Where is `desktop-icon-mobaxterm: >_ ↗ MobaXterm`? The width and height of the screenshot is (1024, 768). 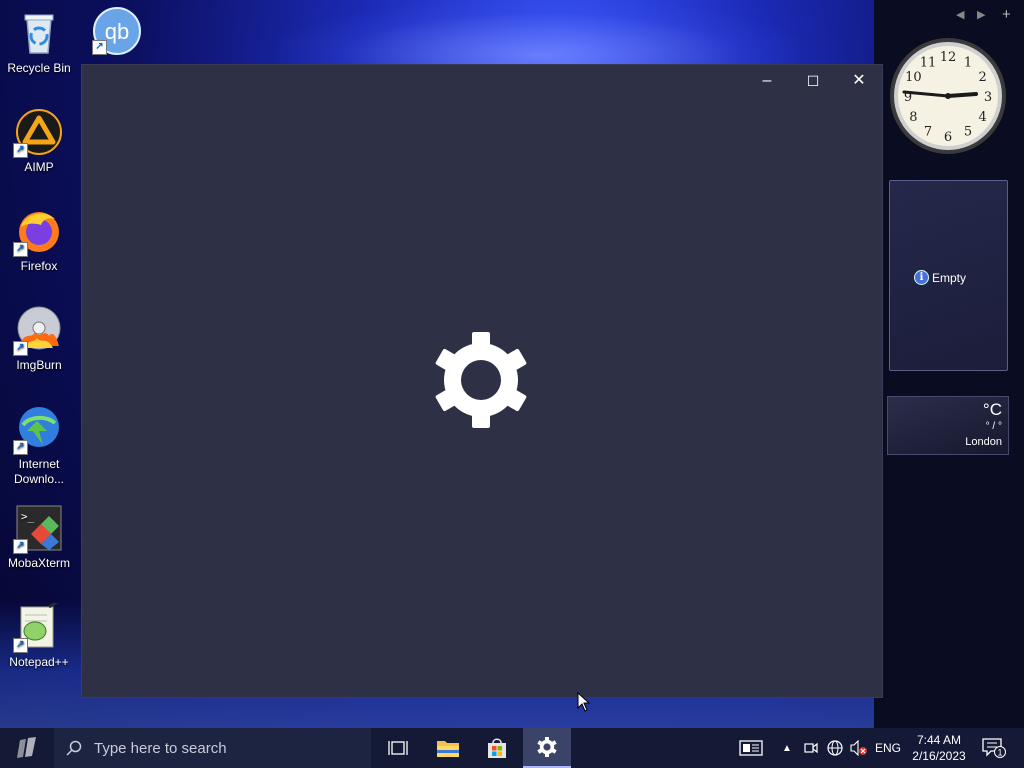
desktop-icon-mobaxterm: >_ ↗ MobaXterm is located at coordinates (39, 537).